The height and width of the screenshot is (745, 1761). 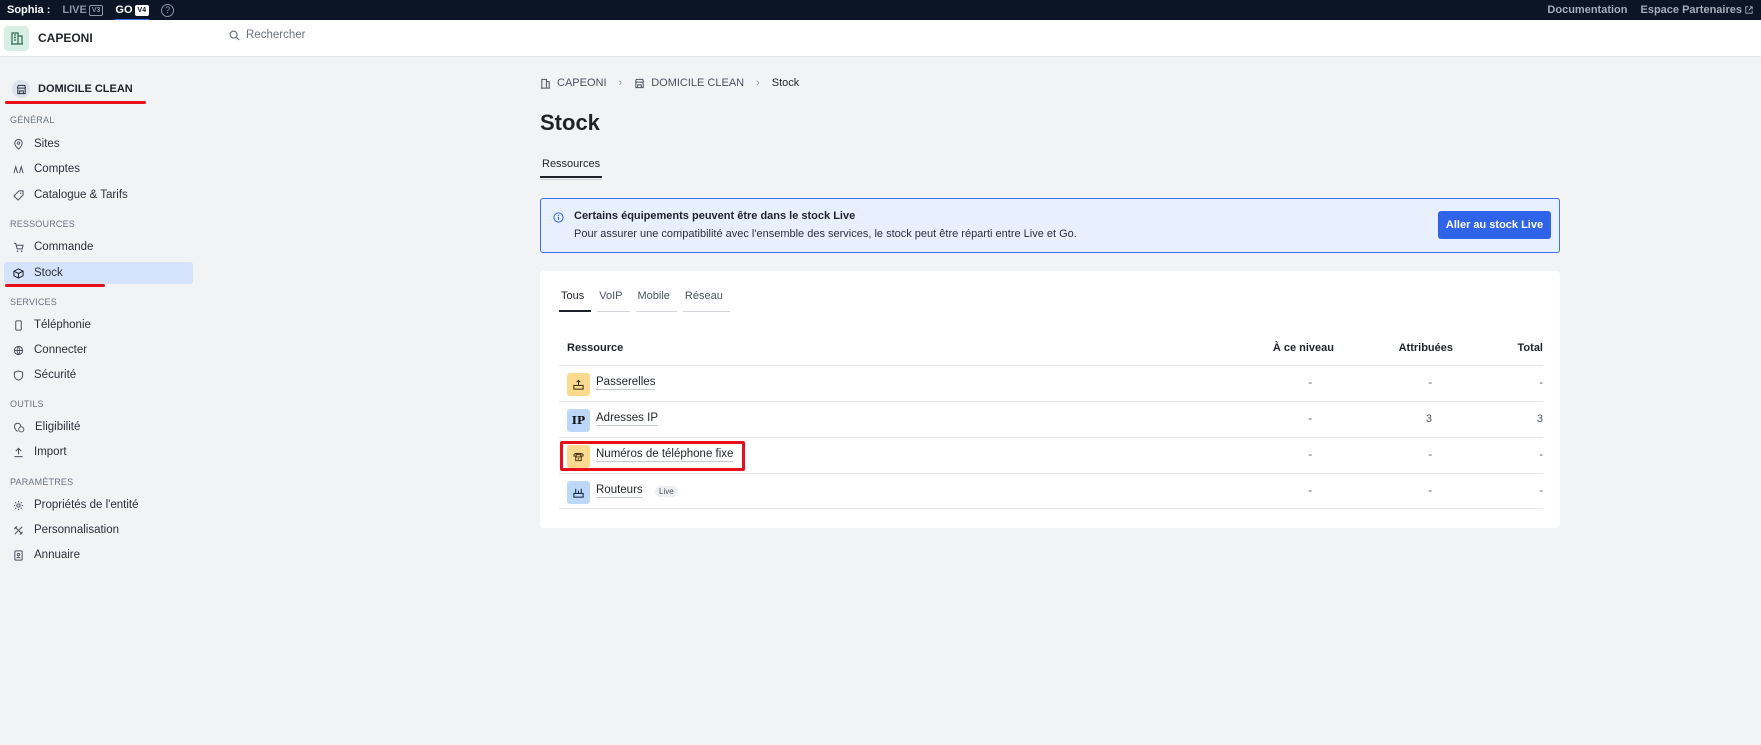 I want to click on documentation-link: Documentation, so click(x=1587, y=10).